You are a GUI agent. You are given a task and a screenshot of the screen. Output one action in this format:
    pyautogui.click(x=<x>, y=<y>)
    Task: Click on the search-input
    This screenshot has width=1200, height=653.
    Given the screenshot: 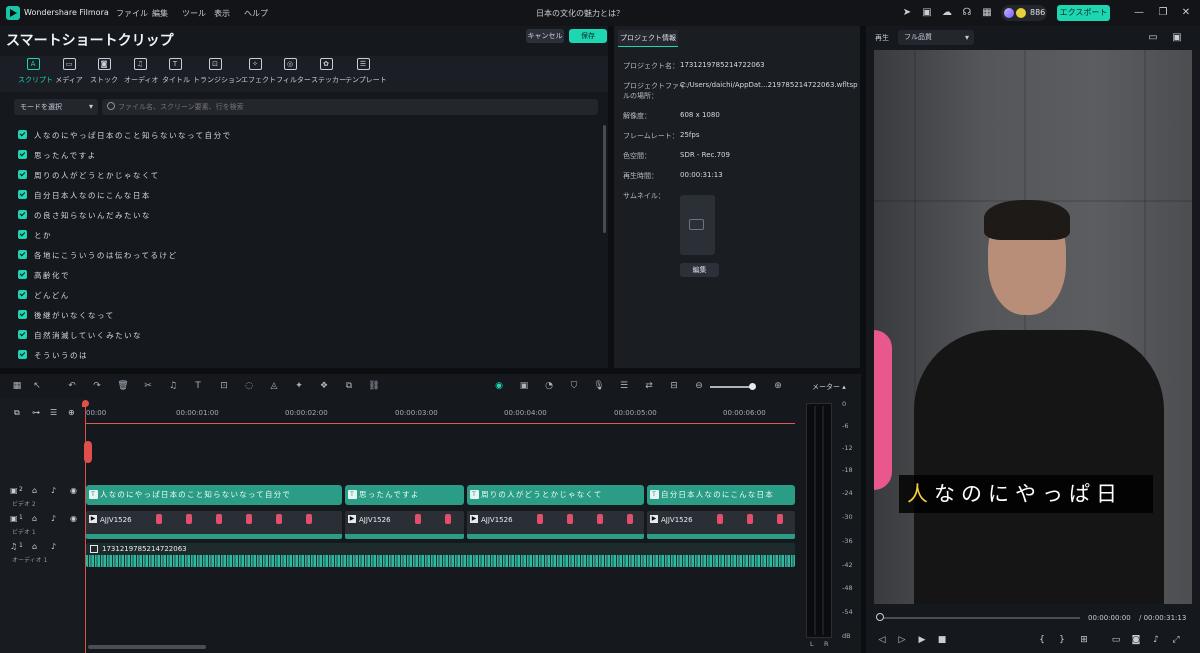 What is the action you would take?
    pyautogui.click(x=353, y=107)
    